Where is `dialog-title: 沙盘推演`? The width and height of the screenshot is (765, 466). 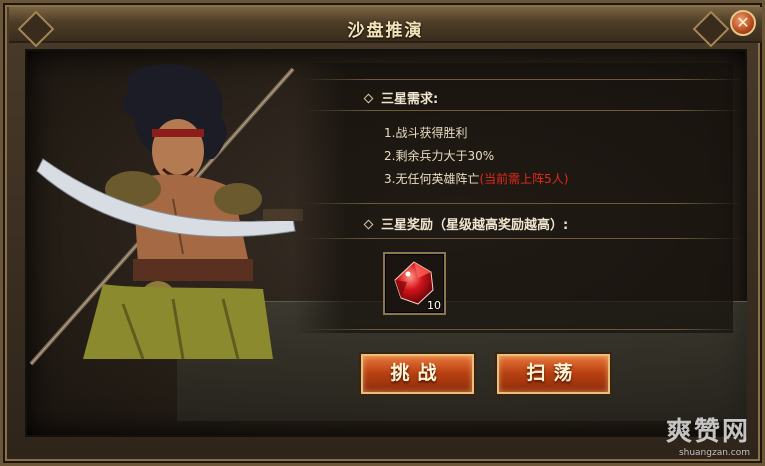
dialog-title: 沙盘推演 is located at coordinates (385, 31).